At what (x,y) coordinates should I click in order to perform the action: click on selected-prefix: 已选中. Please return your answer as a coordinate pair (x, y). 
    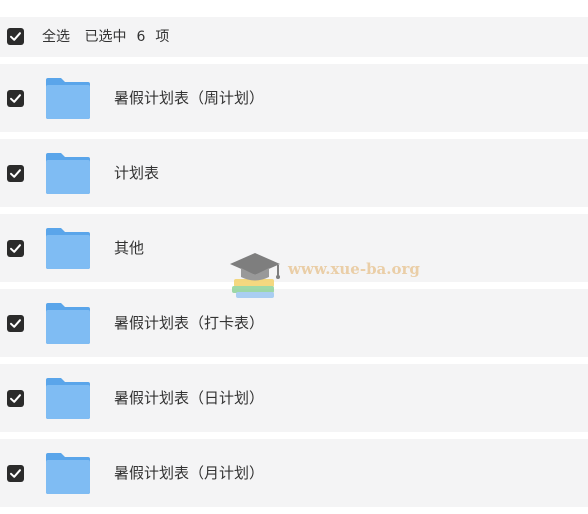
    Looking at the image, I should click on (105, 37).